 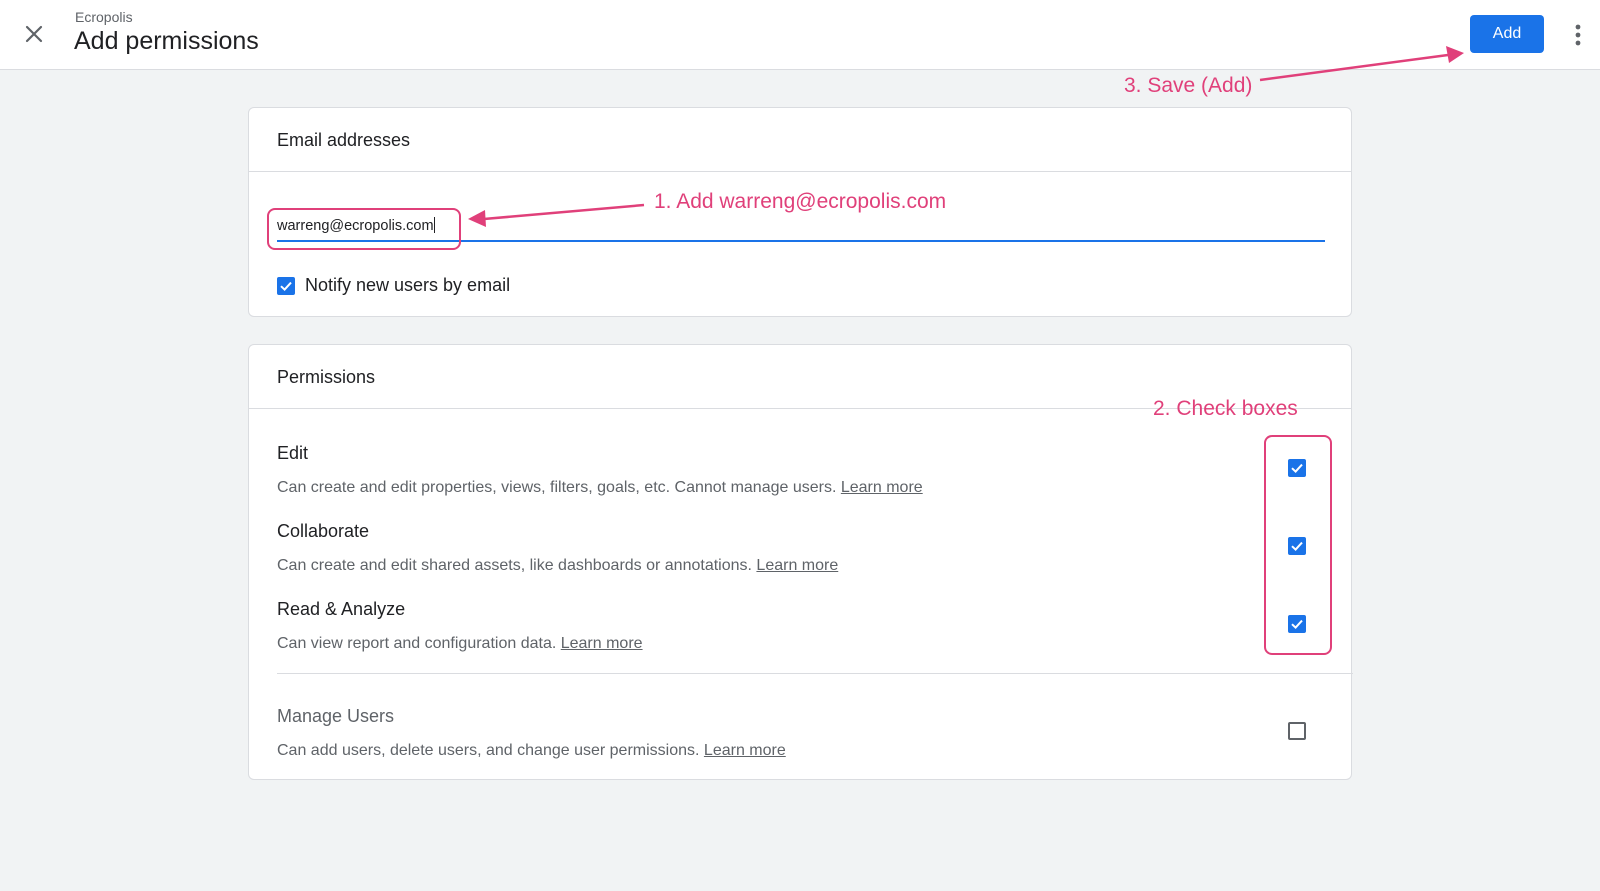 What do you see at coordinates (1298, 545) in the screenshot?
I see `checkbox-highlight-box` at bounding box center [1298, 545].